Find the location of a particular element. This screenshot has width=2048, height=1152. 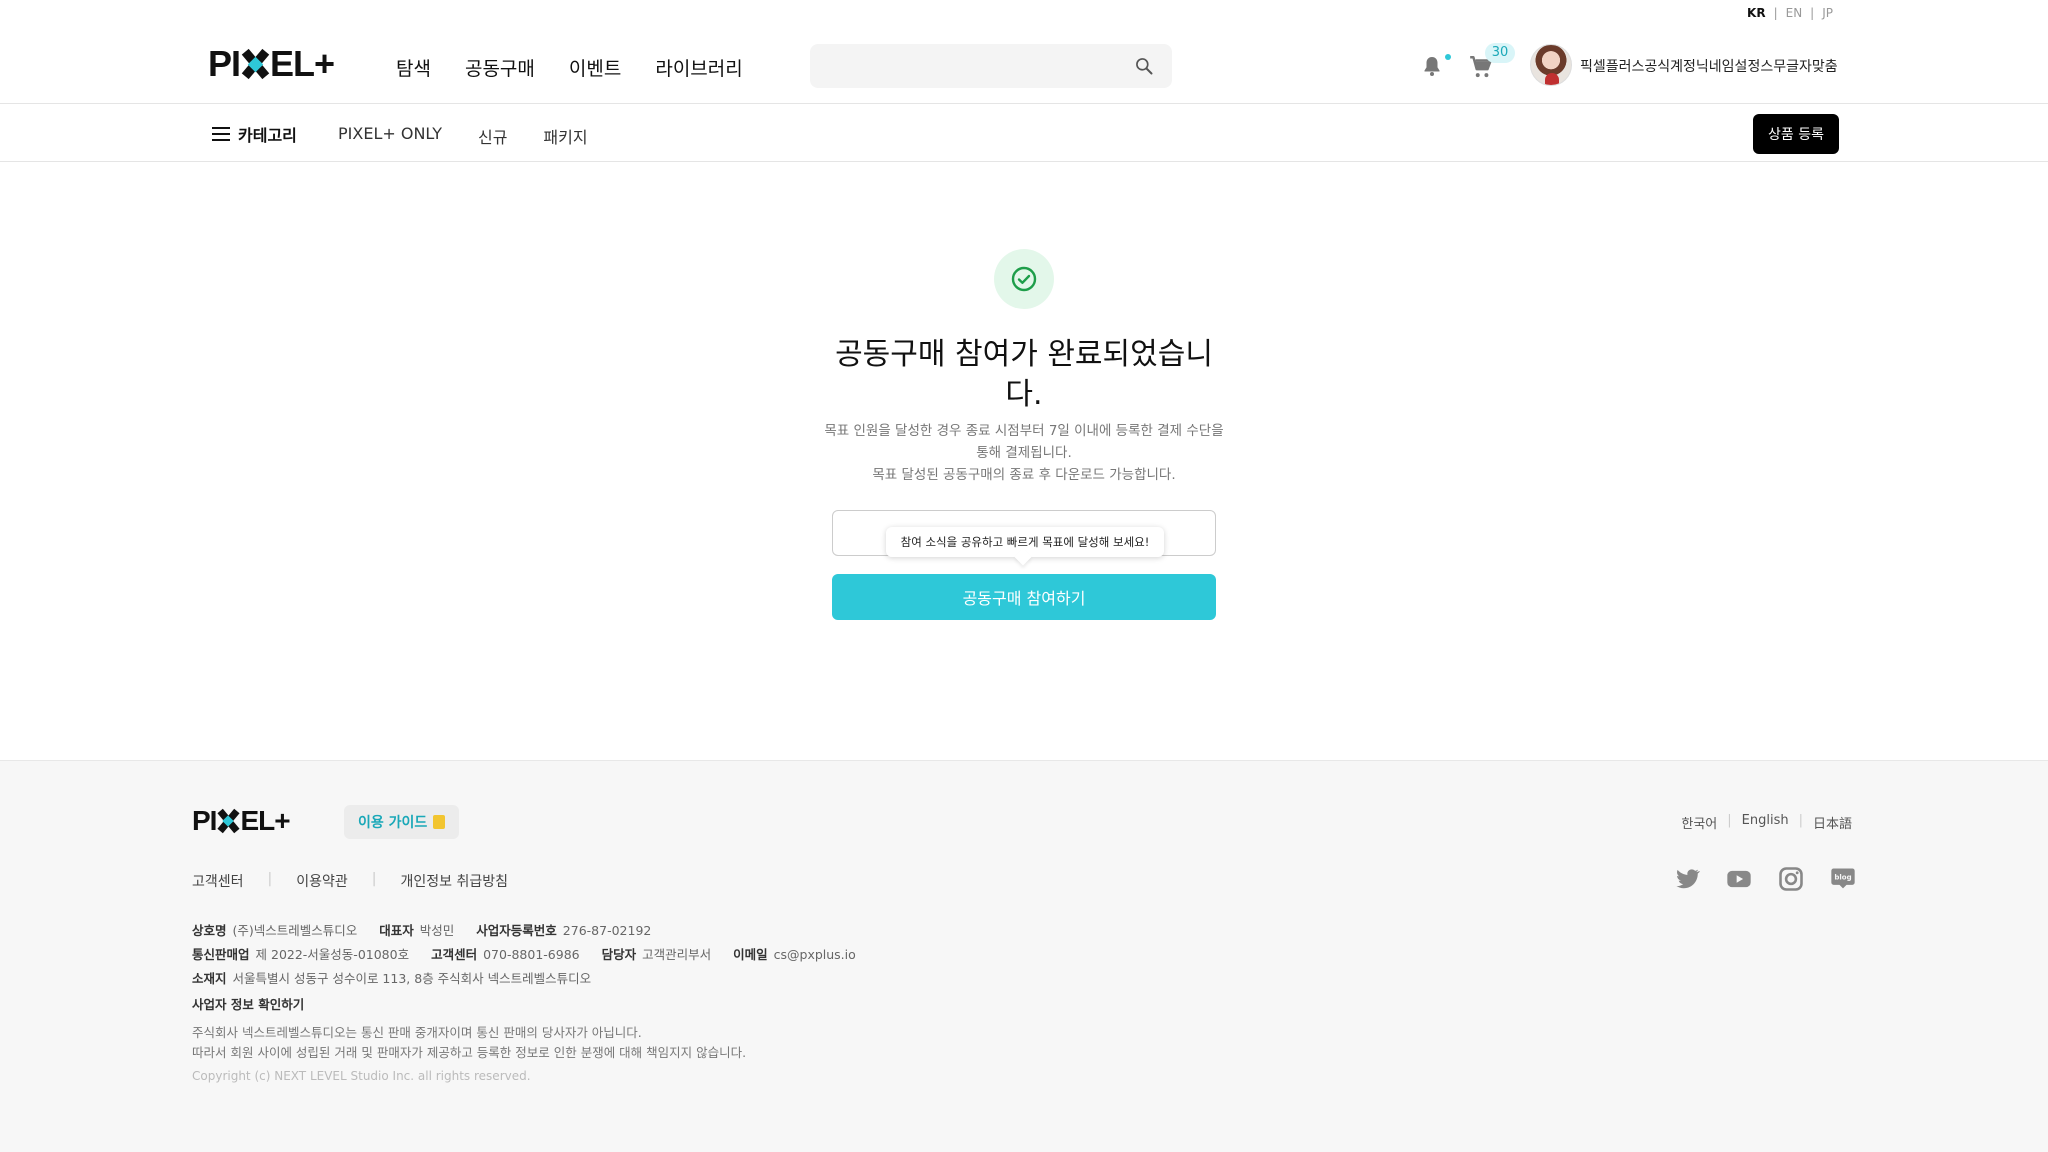

cs-label: 고객센터 is located at coordinates (454, 954).